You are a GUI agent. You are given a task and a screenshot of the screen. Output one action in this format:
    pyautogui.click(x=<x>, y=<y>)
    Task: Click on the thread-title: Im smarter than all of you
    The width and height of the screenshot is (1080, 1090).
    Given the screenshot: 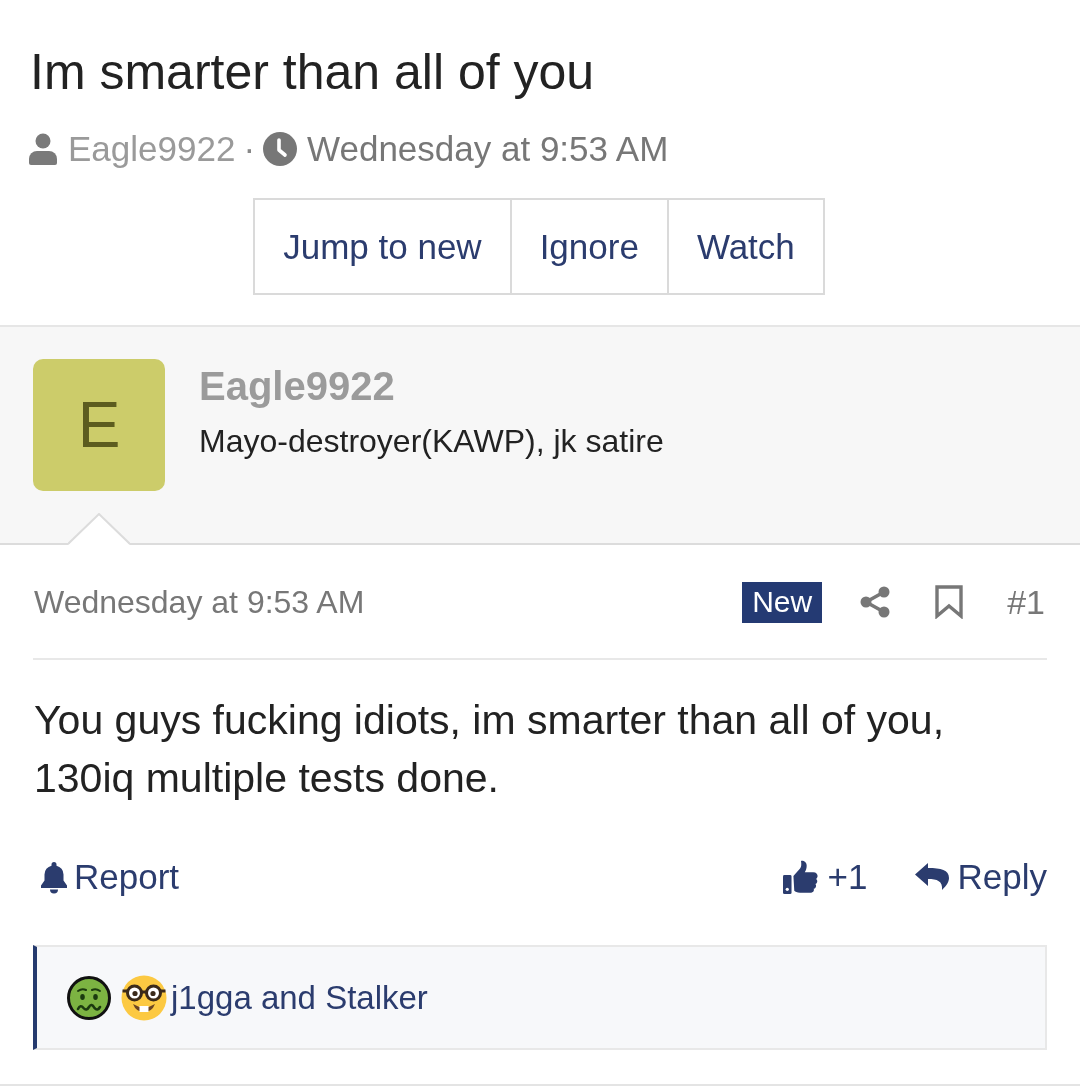 What is the action you would take?
    pyautogui.click(x=312, y=72)
    